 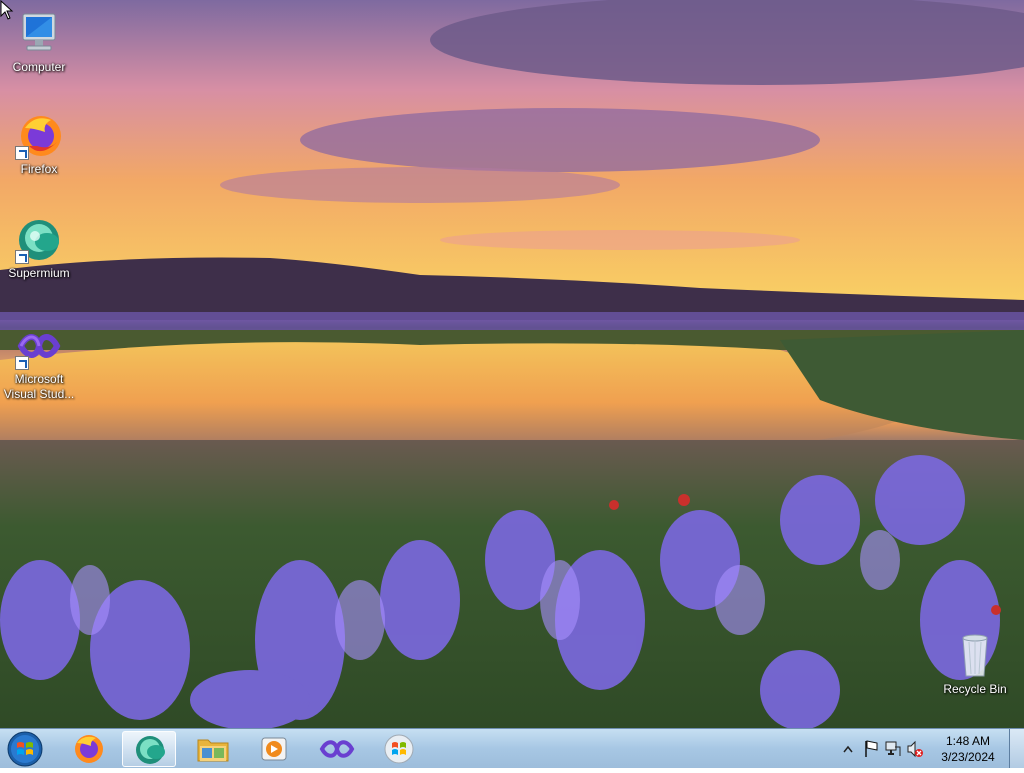 I want to click on windows-logo-icon, so click(x=399, y=749).